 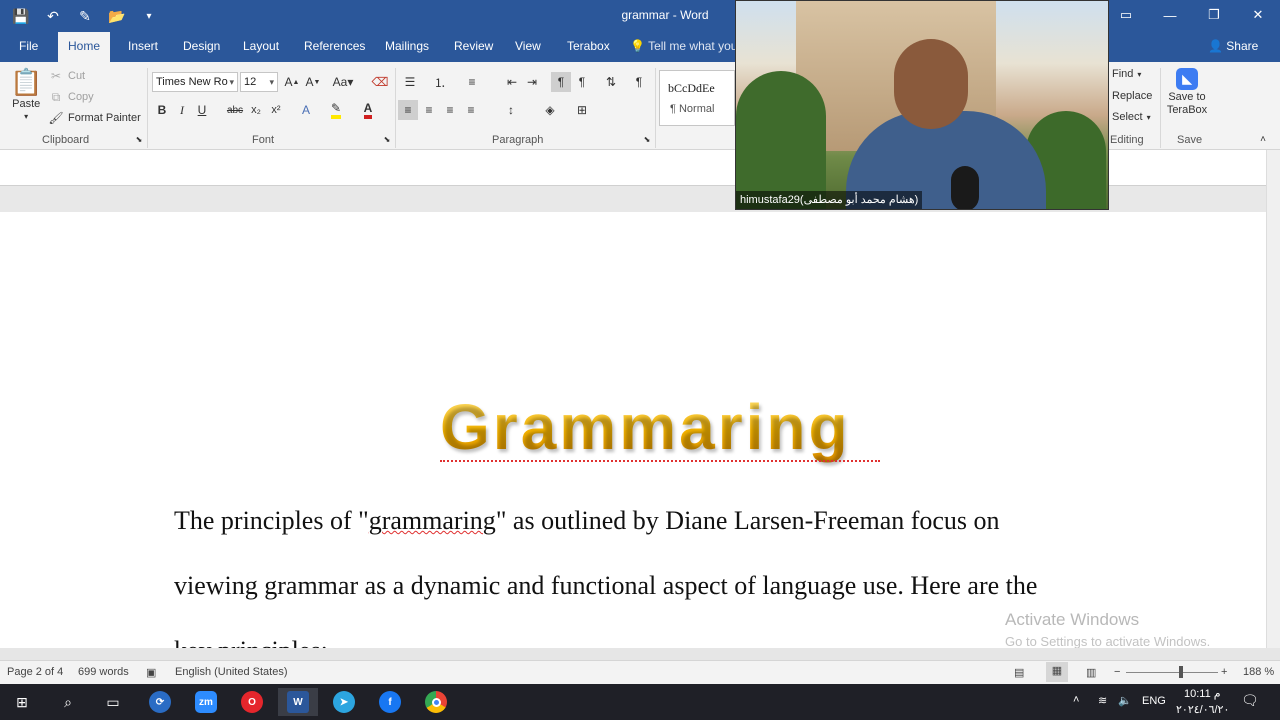 What do you see at coordinates (256, 110) in the screenshot?
I see `subscript-button: x₂` at bounding box center [256, 110].